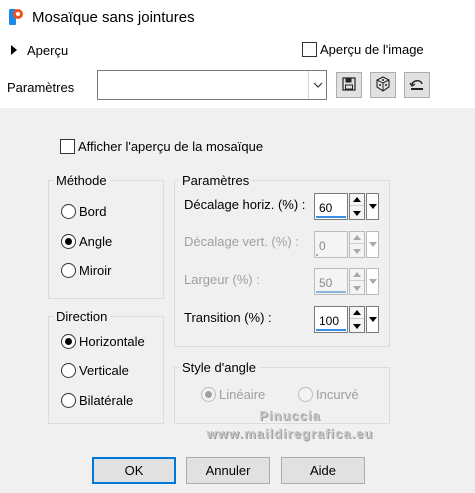  I want to click on save-icon, so click(349, 85).